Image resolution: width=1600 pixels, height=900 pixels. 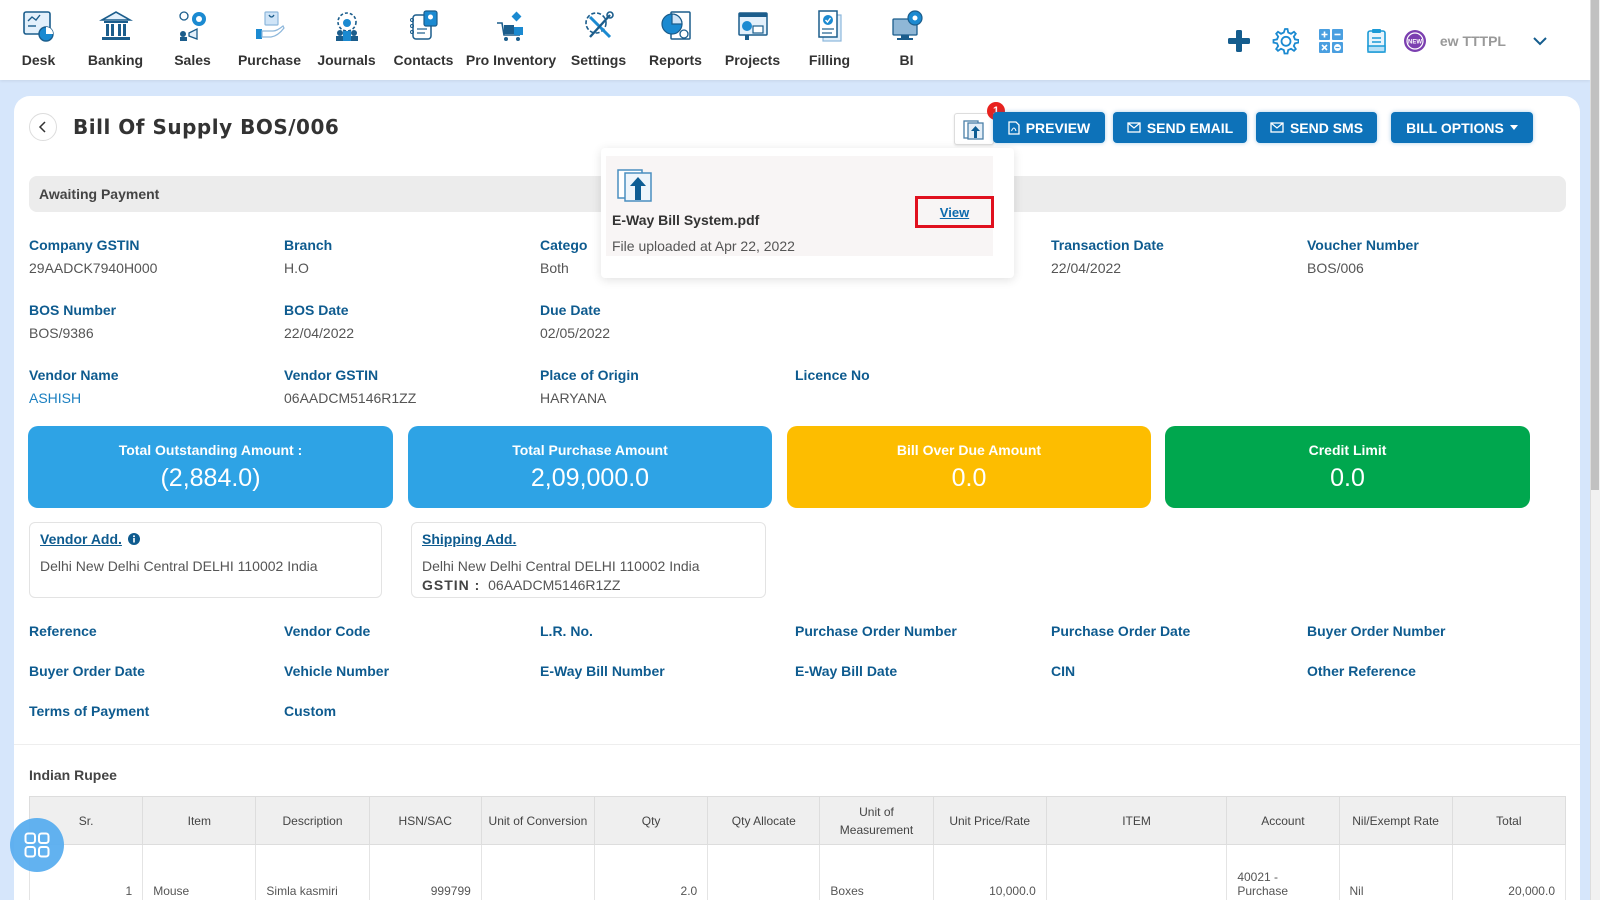 What do you see at coordinates (192, 60) in the screenshot?
I see `nav-label: Sales` at bounding box center [192, 60].